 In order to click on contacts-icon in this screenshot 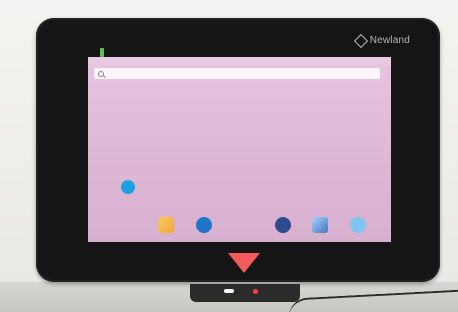, I will do `click(128, 187)`.